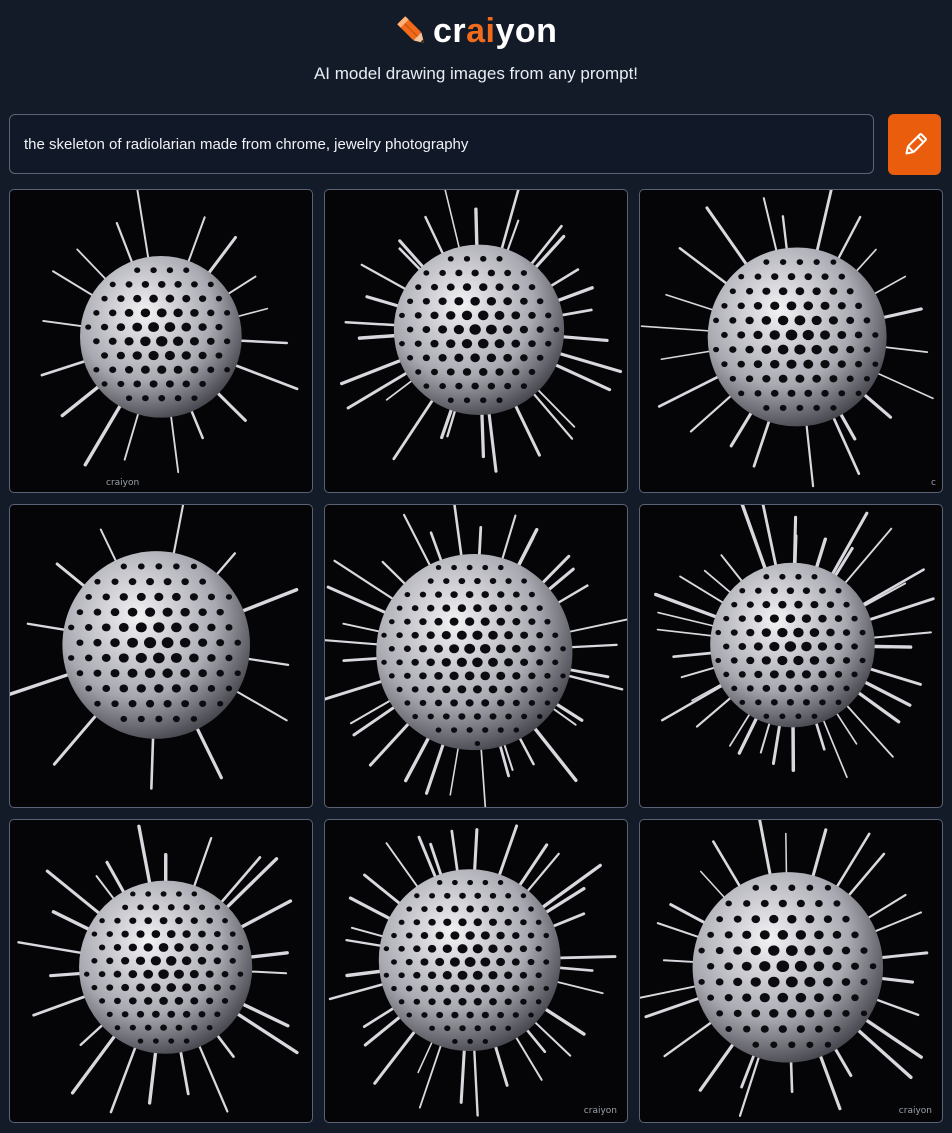 The height and width of the screenshot is (1133, 952). I want to click on prompt-box, so click(441, 144).